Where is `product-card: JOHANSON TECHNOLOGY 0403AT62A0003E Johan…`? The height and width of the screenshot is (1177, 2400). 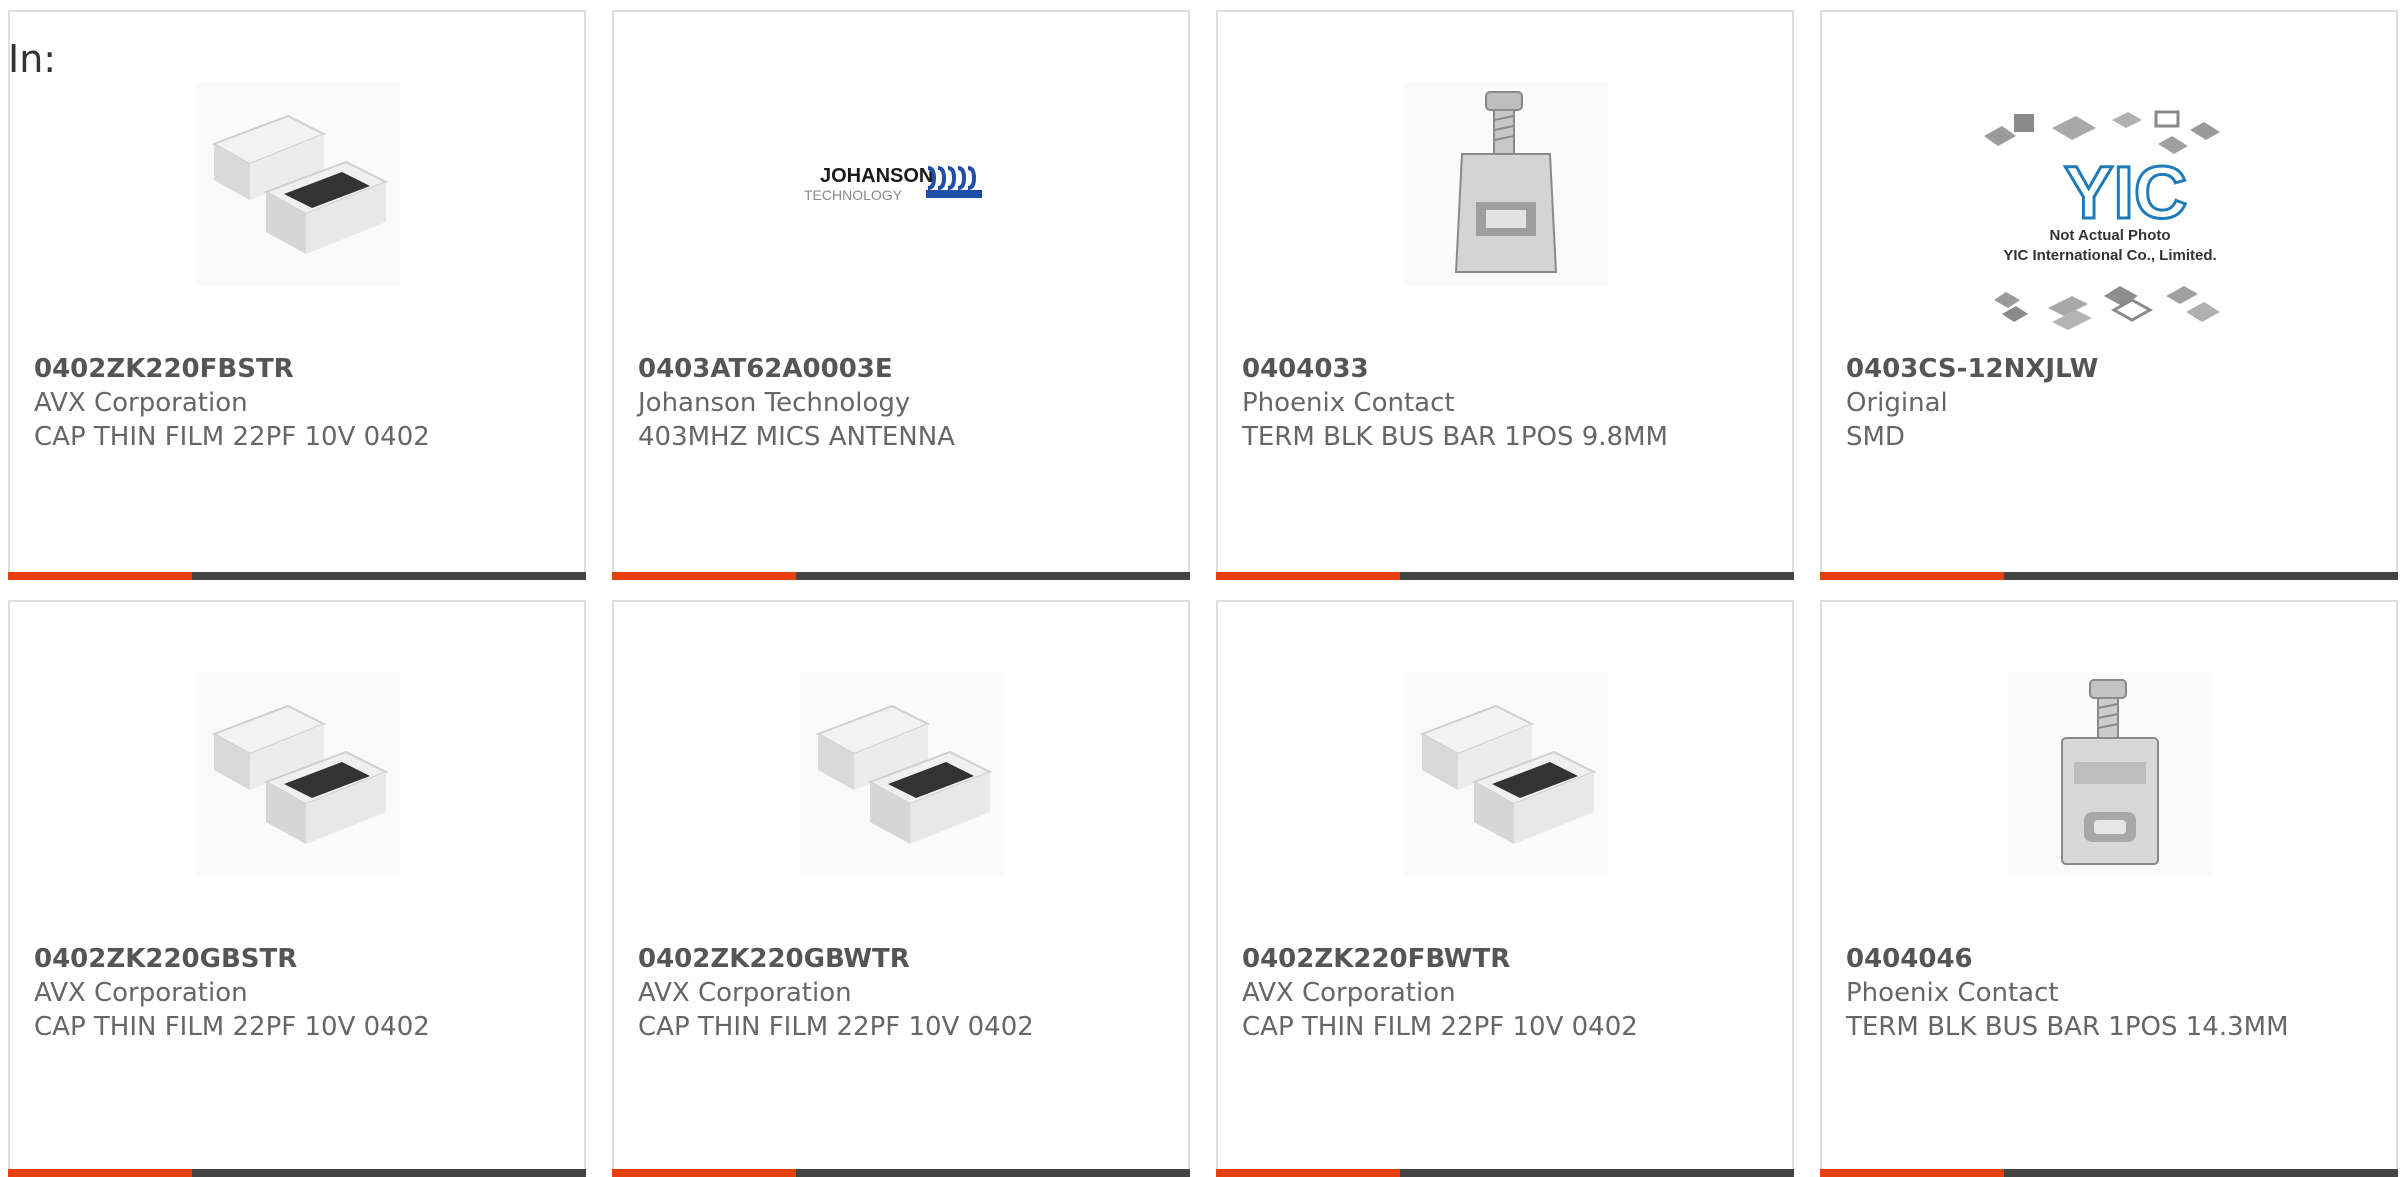 product-card: JOHANSON TECHNOLOGY 0403AT62A0003E Johan… is located at coordinates (901, 295).